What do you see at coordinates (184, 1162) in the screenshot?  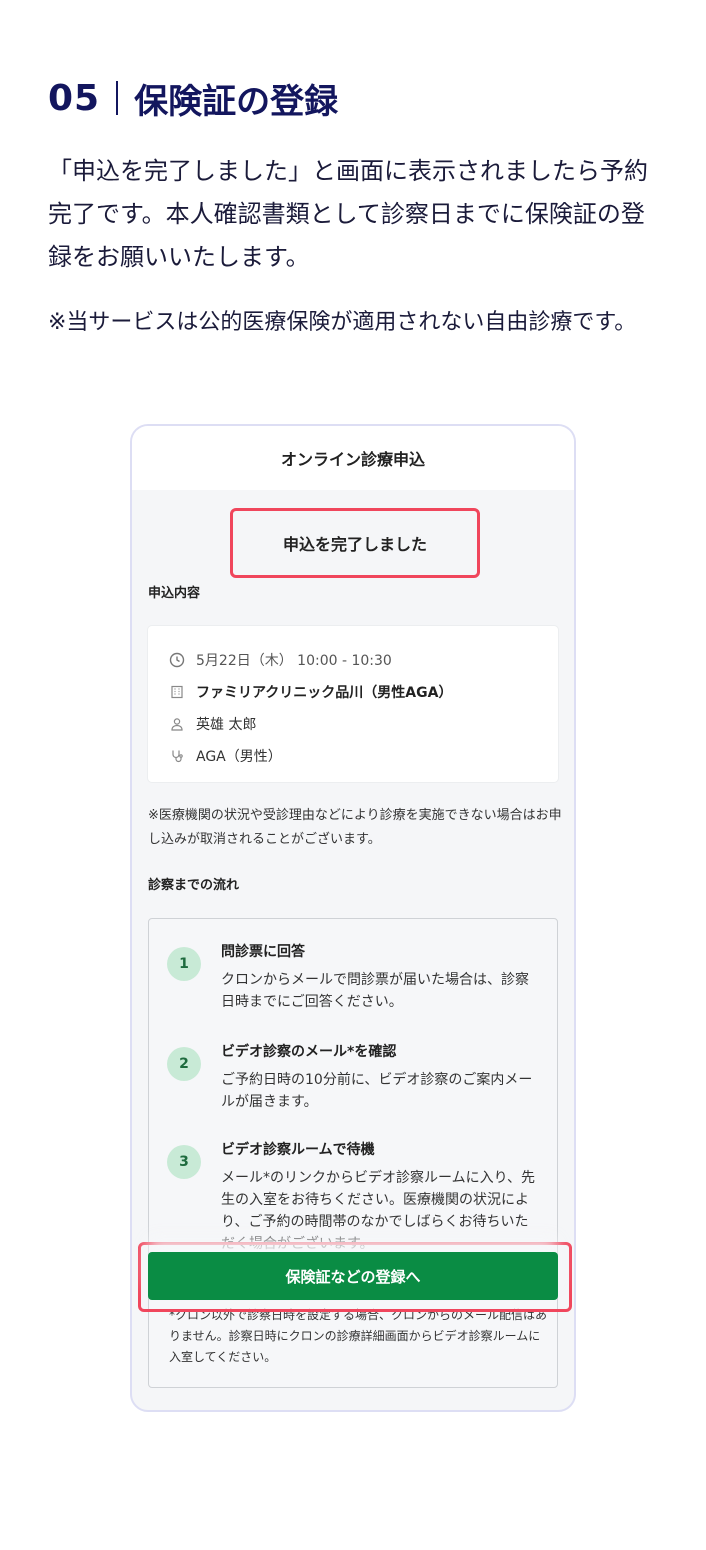 I see `step-badge: 3` at bounding box center [184, 1162].